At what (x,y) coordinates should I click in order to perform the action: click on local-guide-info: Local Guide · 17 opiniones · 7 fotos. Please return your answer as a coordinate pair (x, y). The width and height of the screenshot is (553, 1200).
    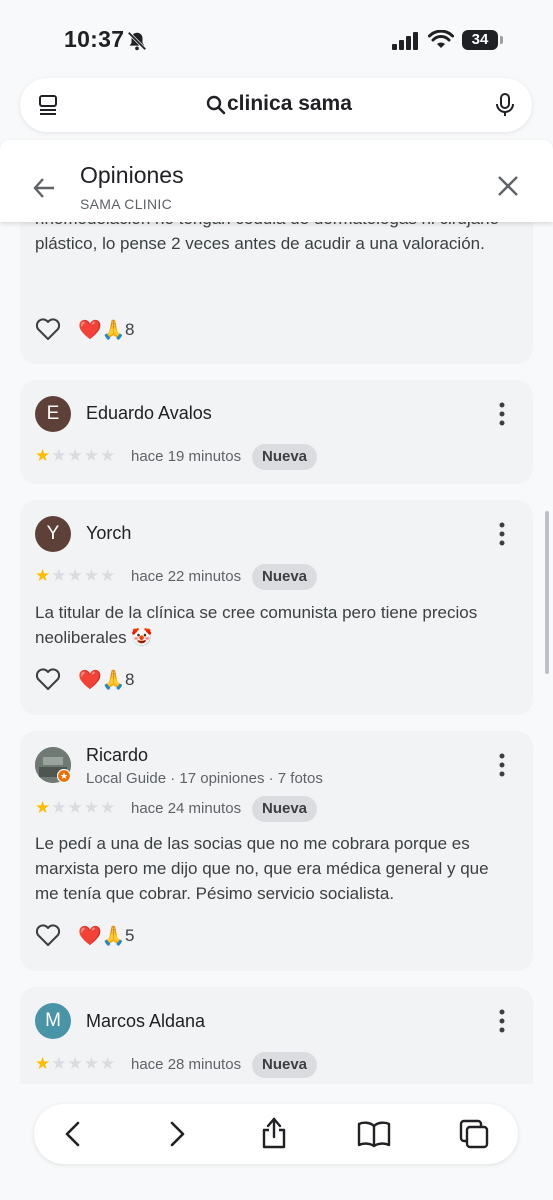
    Looking at the image, I should click on (204, 778).